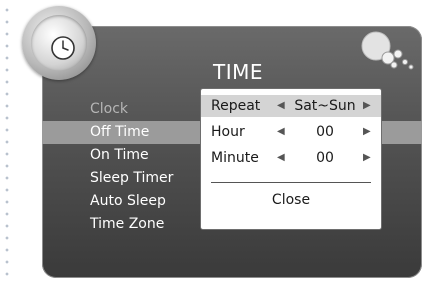 Image resolution: width=436 pixels, height=284 pixels. What do you see at coordinates (238, 72) in the screenshot?
I see `page-title: TIME` at bounding box center [238, 72].